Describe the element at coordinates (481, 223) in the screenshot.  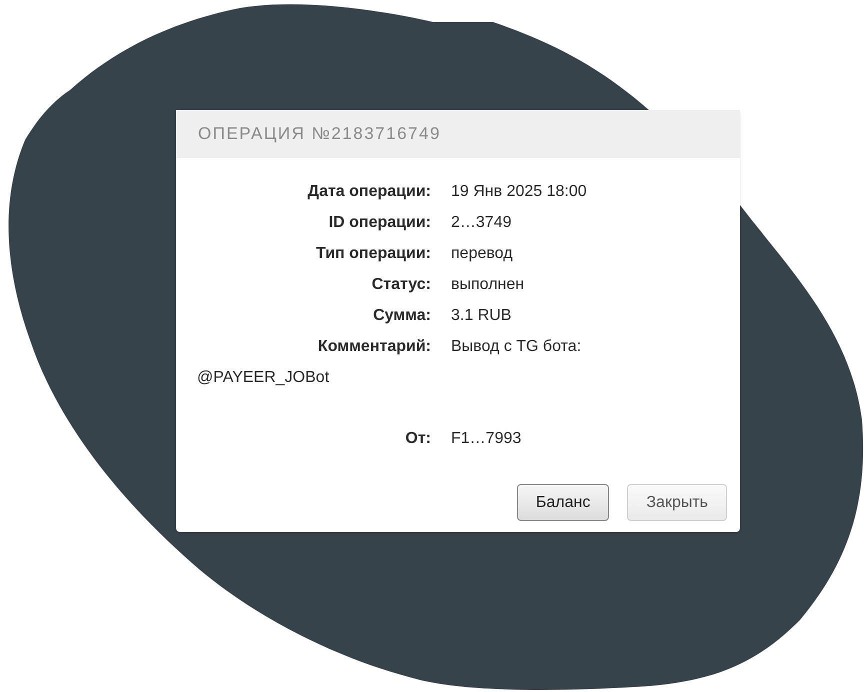
I see `field-value: 2…3749` at that location.